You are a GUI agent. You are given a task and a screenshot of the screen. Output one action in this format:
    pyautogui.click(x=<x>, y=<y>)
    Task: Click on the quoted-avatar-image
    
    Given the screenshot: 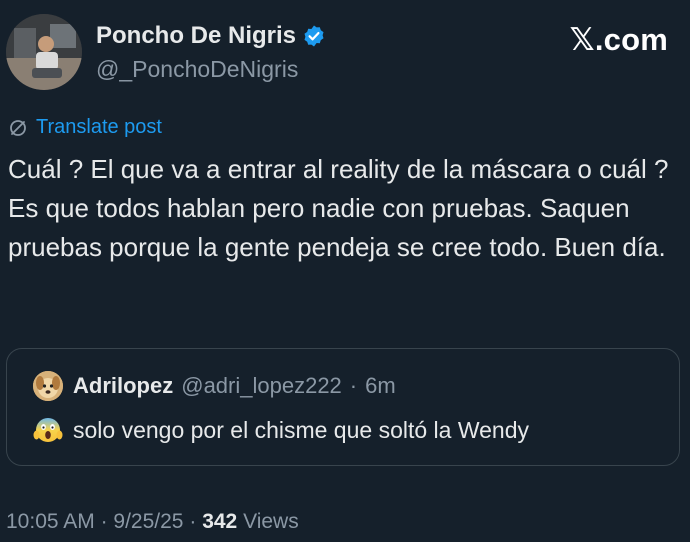 What is the action you would take?
    pyautogui.click(x=48, y=386)
    